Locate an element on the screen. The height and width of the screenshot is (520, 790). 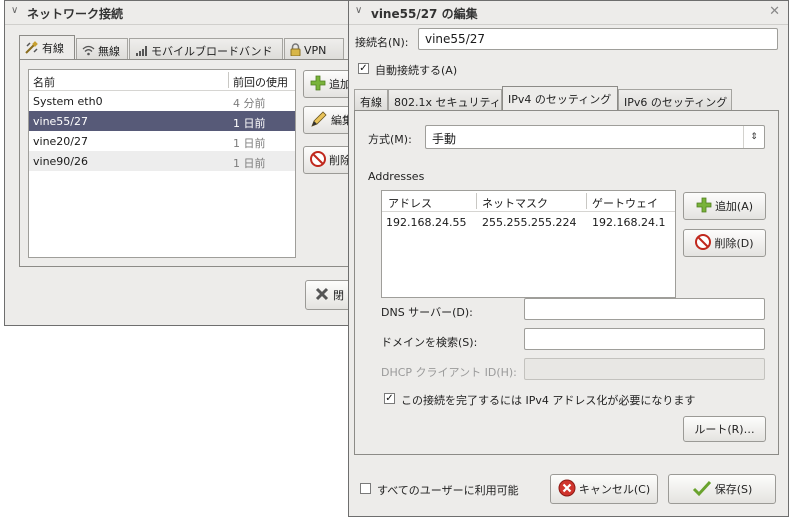
connection-name-label: 接続名(N): is located at coordinates (382, 42).